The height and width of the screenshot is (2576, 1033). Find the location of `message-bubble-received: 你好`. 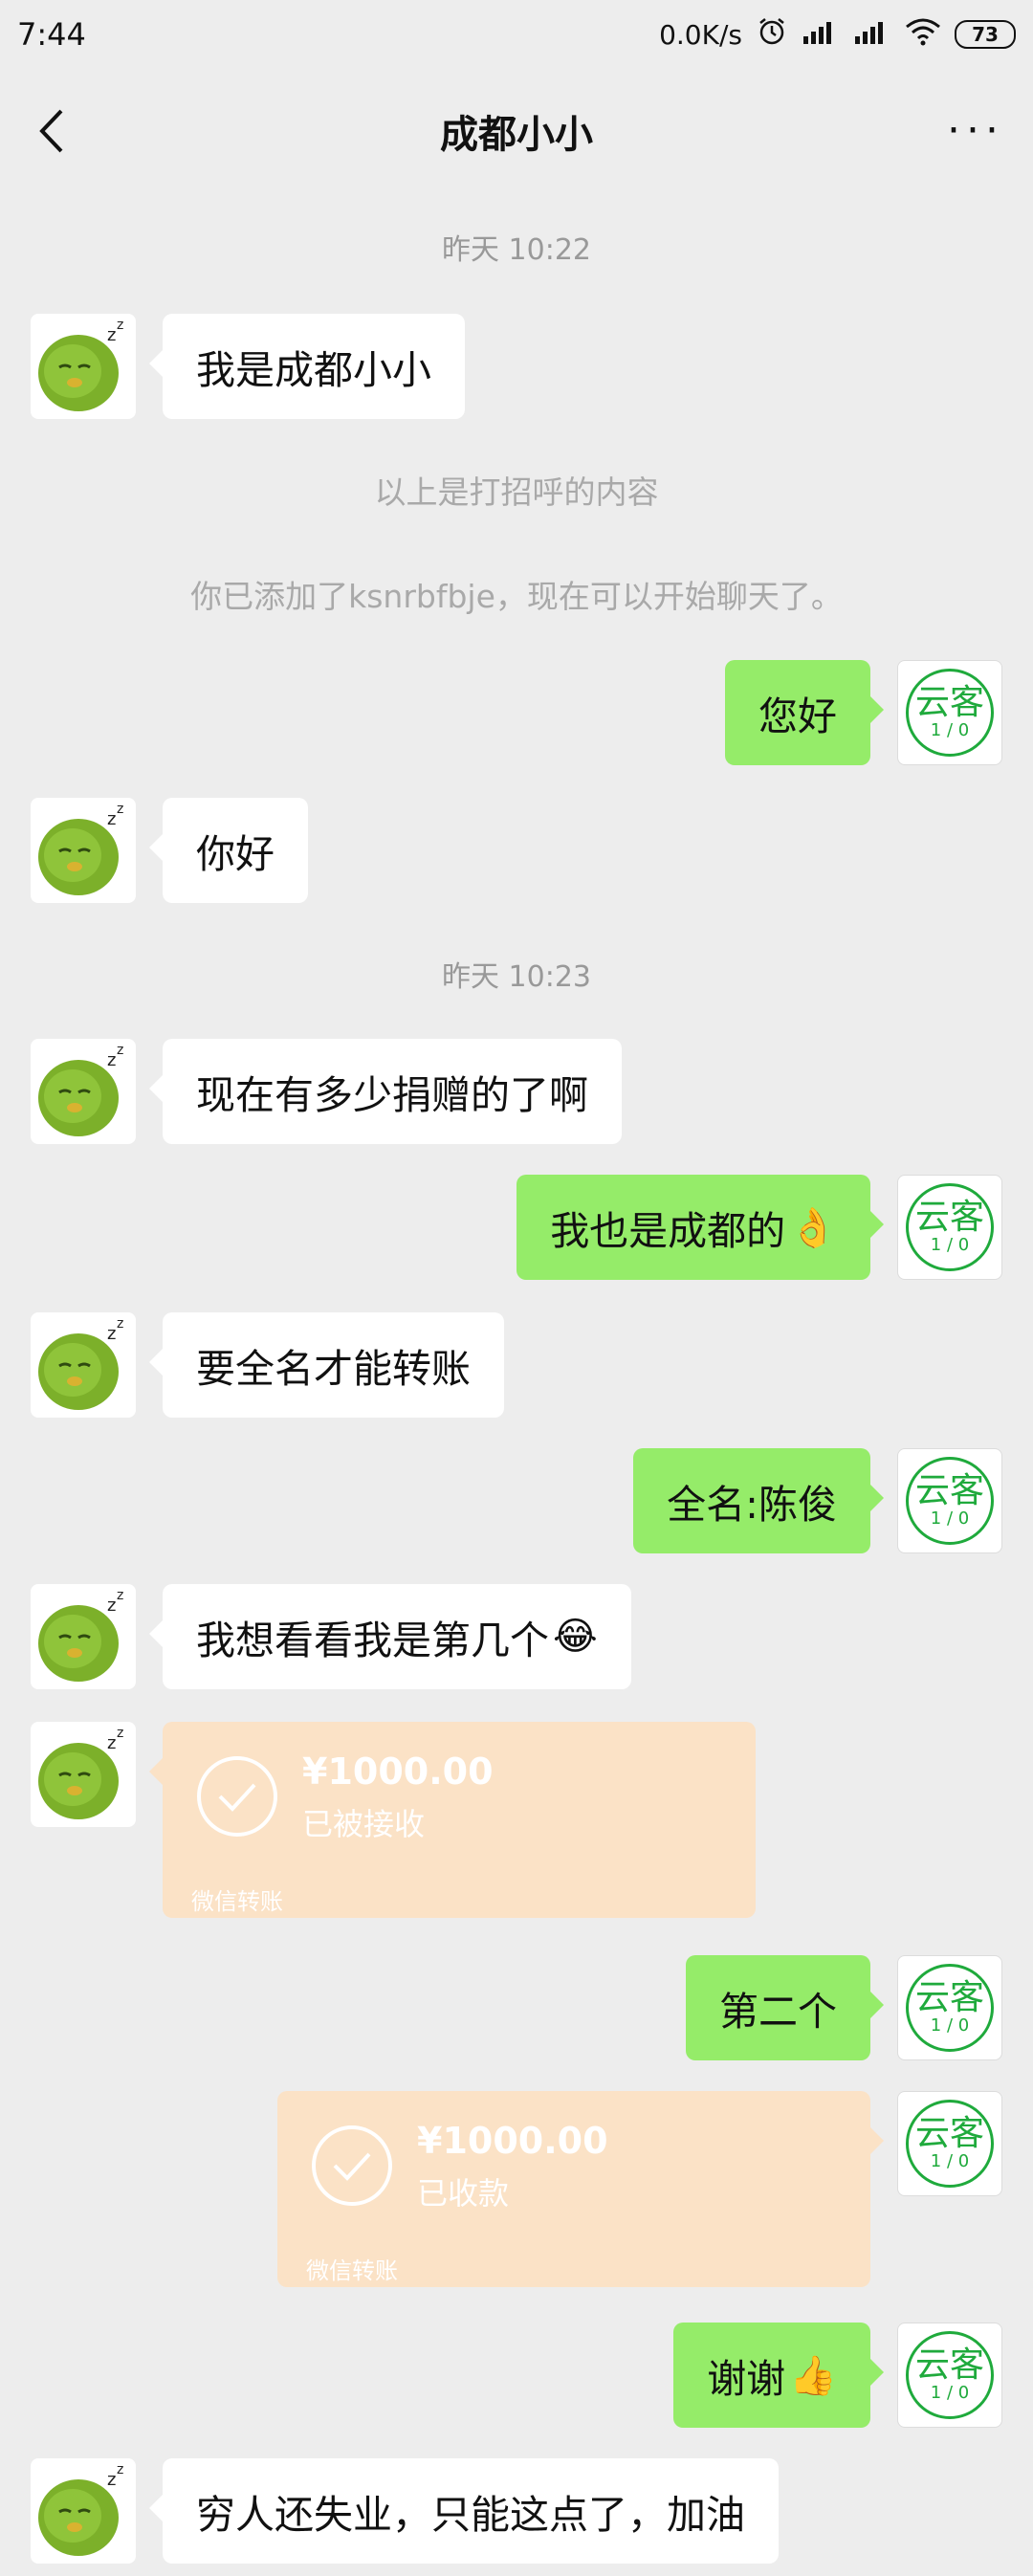

message-bubble-received: 你好 is located at coordinates (228, 851).